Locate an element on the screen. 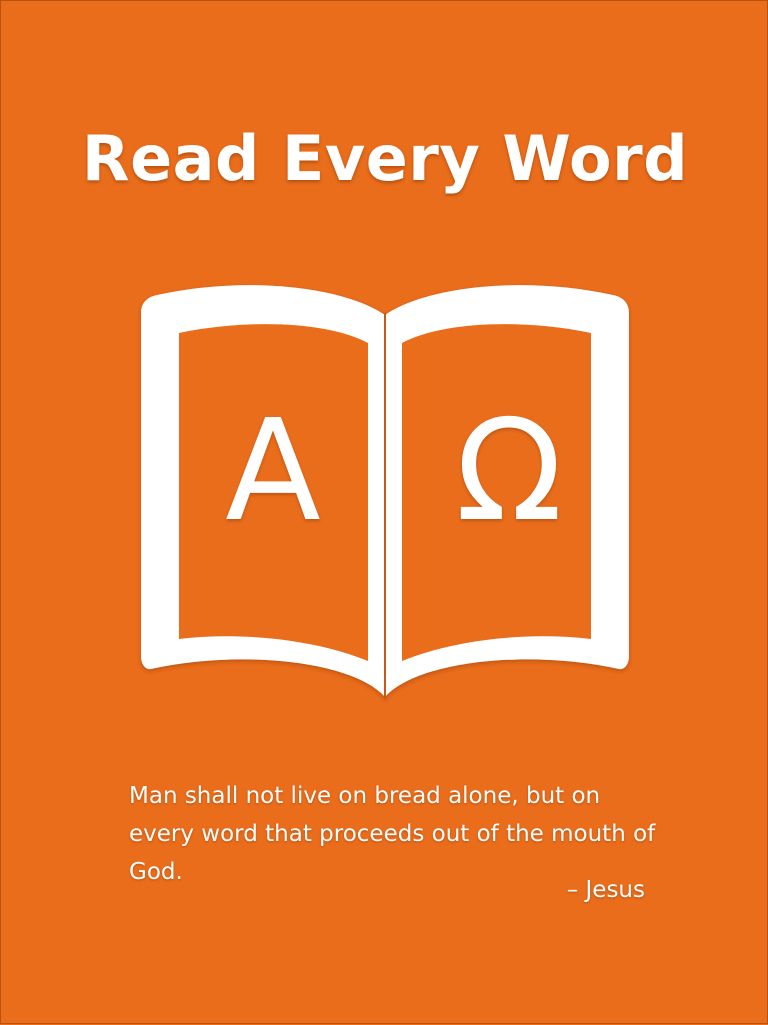 This screenshot has height=1025, width=768. omega-letter: Ω is located at coordinates (509, 471).